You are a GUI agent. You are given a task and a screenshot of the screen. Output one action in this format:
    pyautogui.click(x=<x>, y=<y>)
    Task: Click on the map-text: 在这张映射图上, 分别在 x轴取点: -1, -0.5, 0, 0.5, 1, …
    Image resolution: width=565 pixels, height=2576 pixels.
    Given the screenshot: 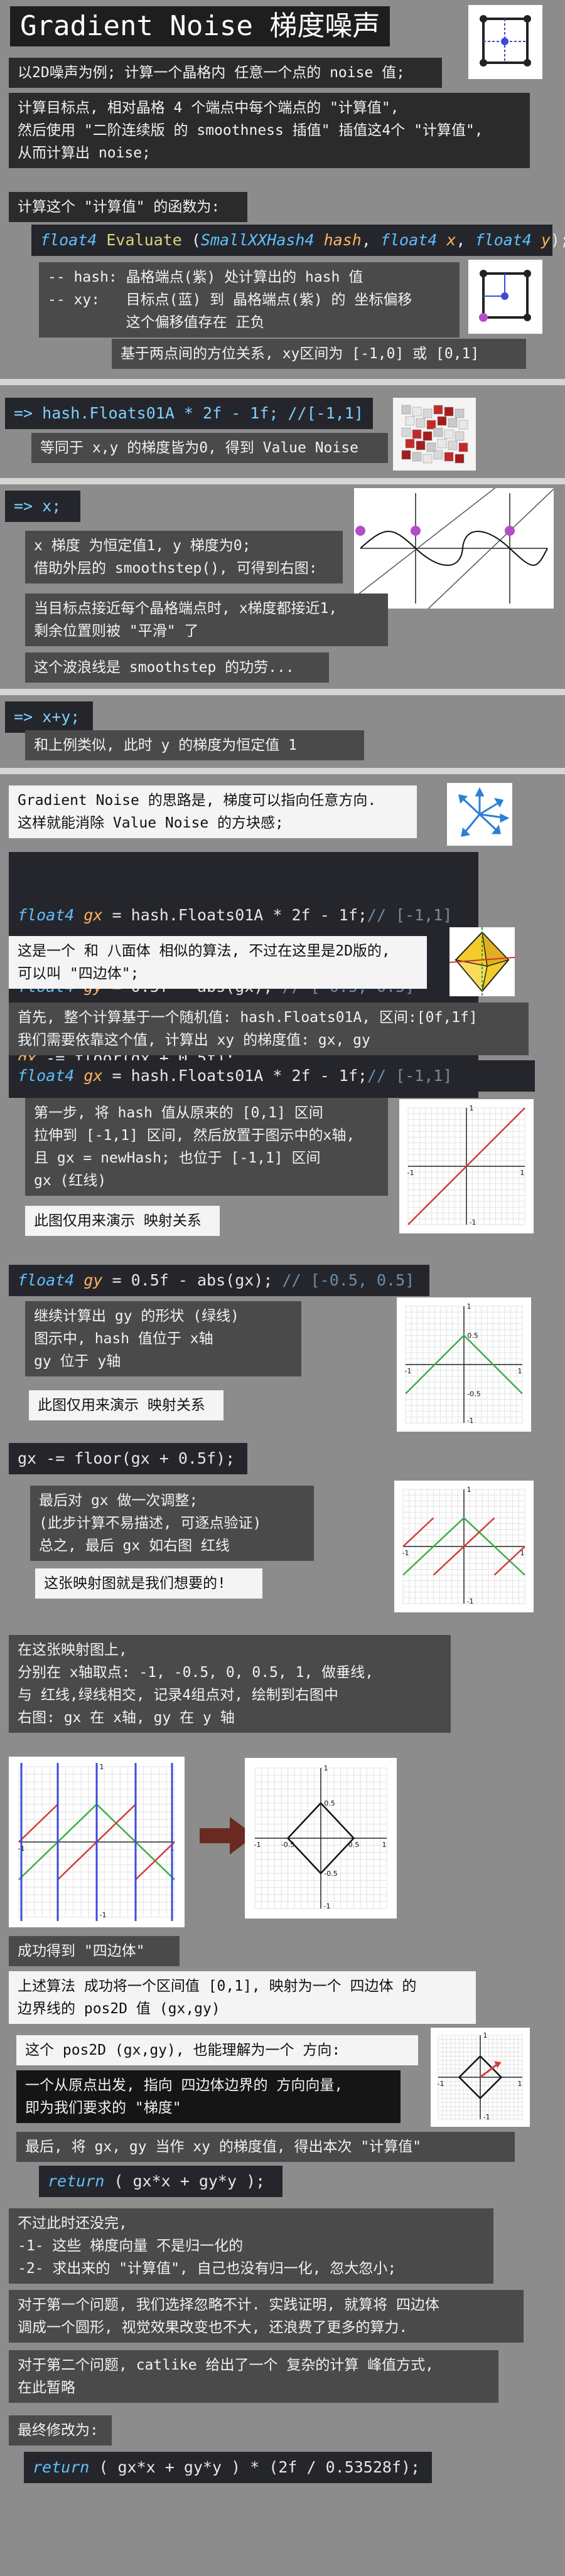 What is the action you would take?
    pyautogui.click(x=230, y=1684)
    